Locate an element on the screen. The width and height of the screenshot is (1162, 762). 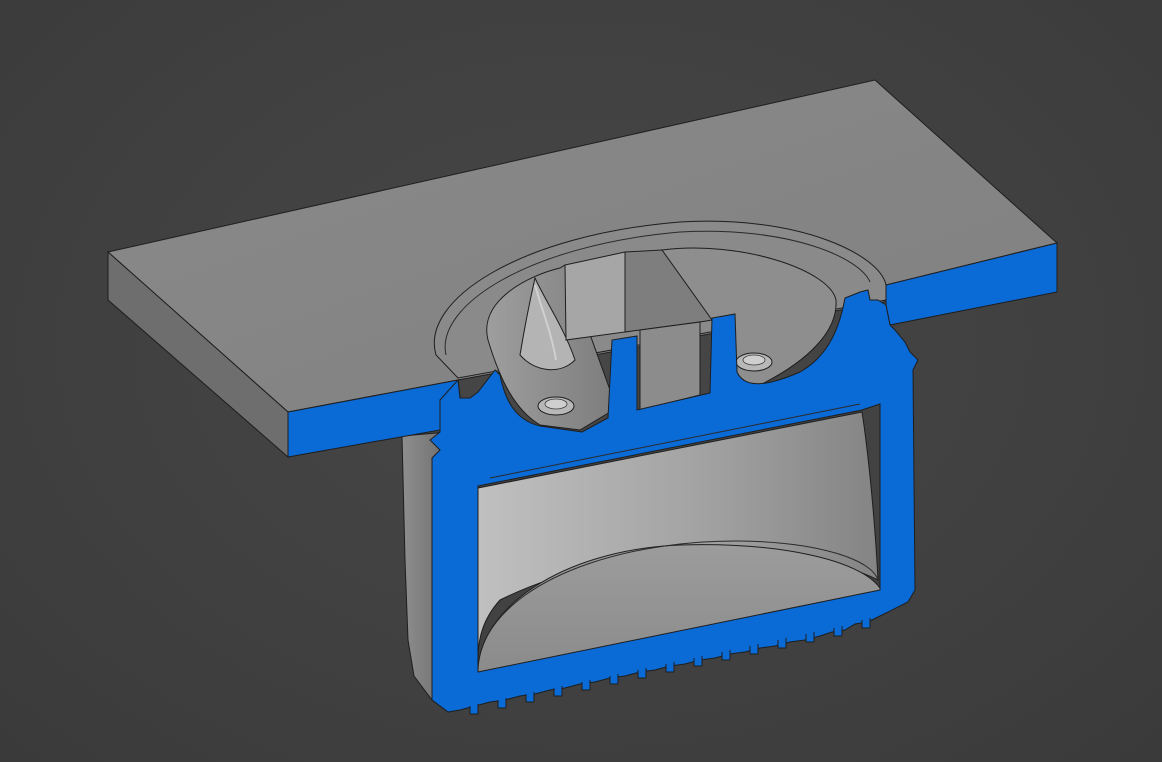
center-slot-floor is located at coordinates (670, 366).